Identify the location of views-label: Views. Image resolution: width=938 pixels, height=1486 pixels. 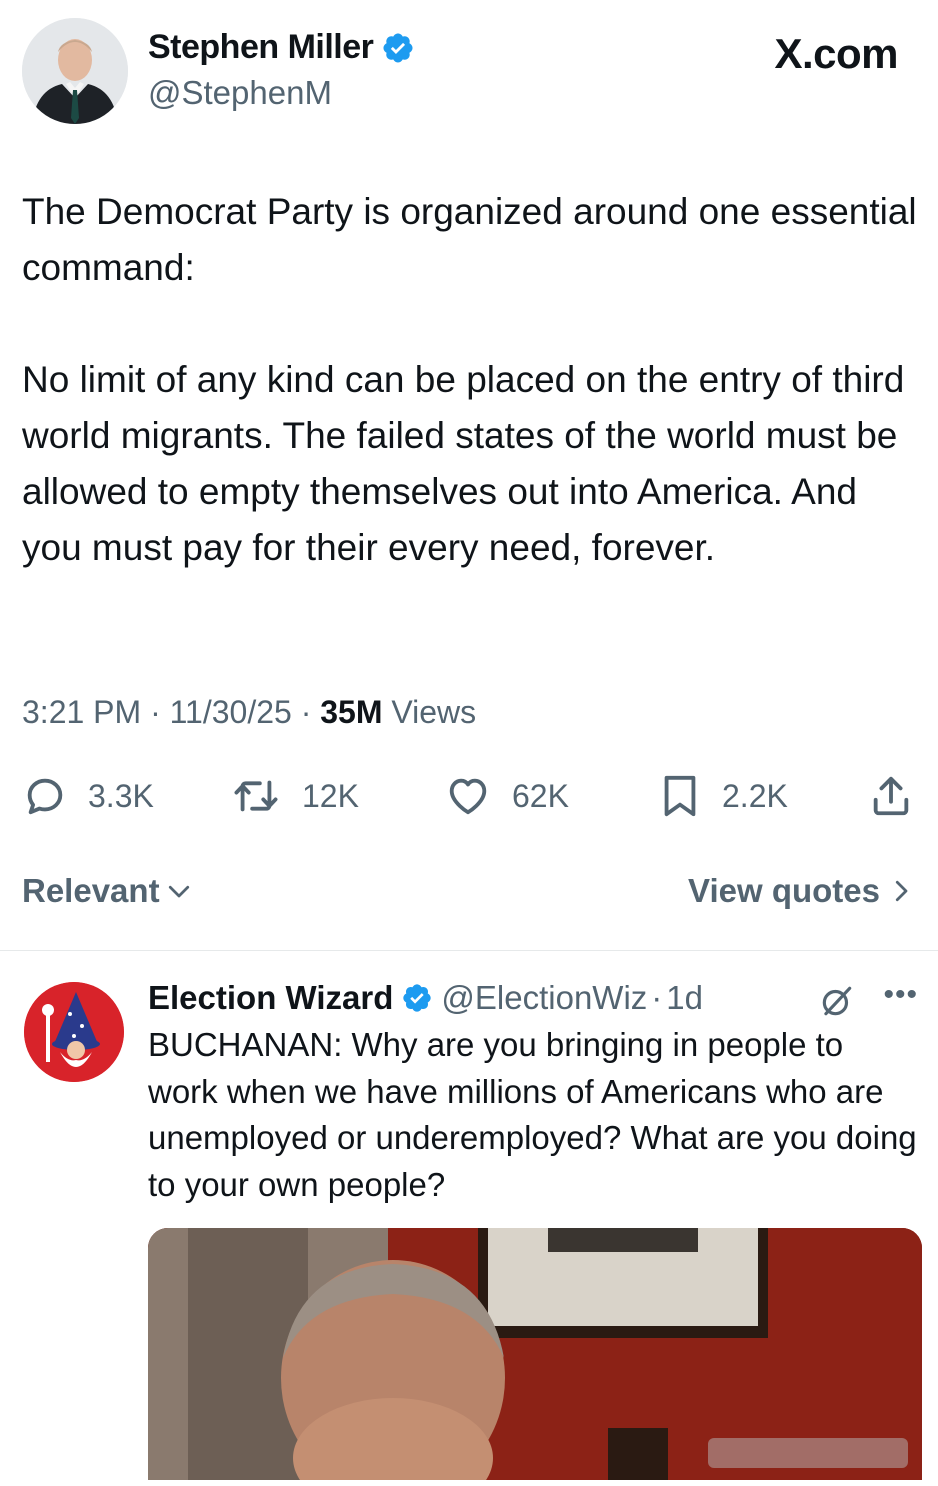
(434, 712).